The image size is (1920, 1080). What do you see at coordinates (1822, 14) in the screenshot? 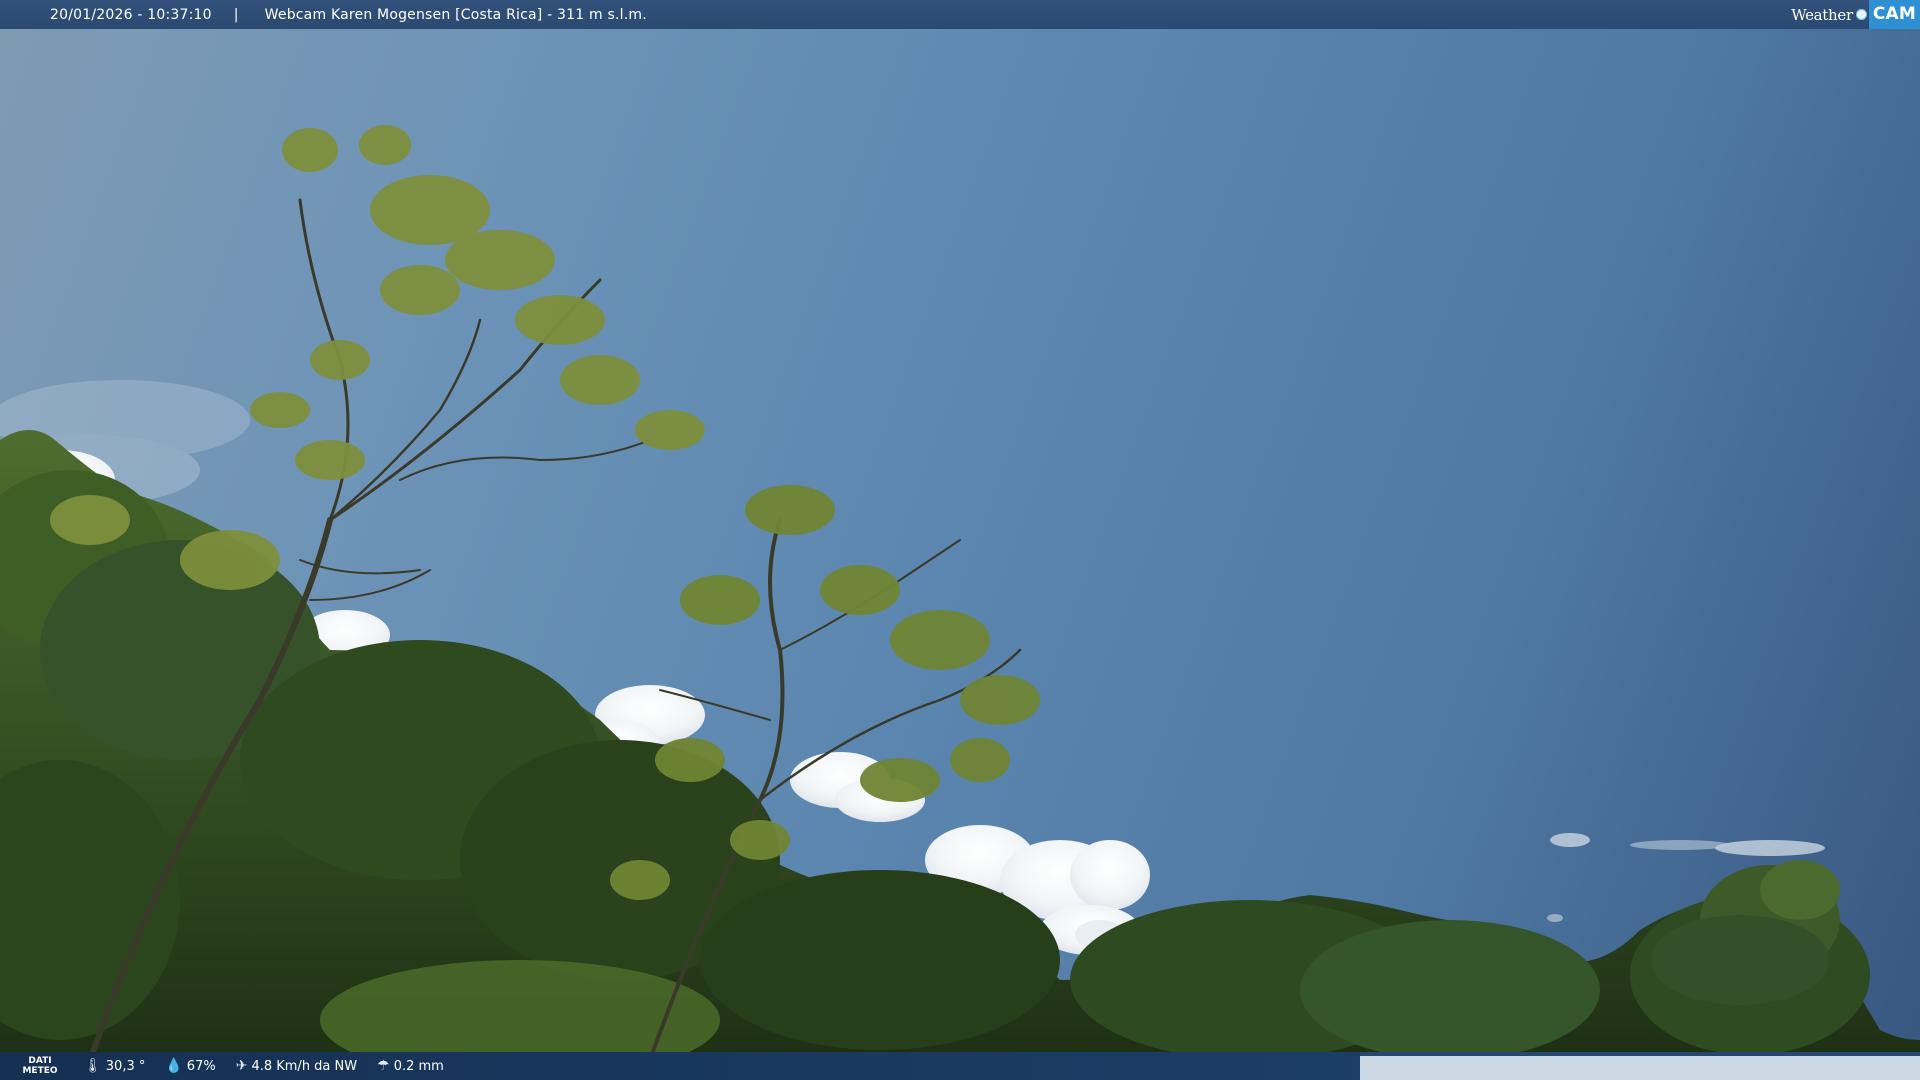
I see `logo-word: Weather` at bounding box center [1822, 14].